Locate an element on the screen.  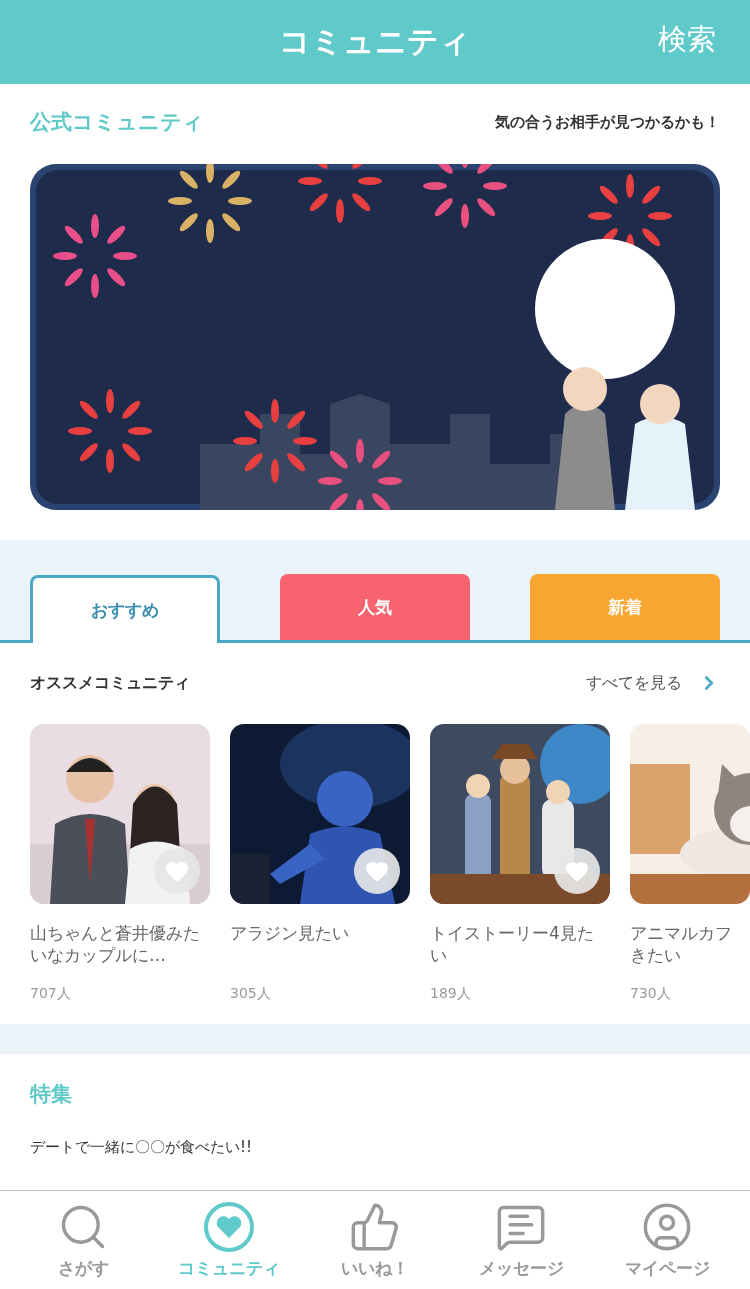
member-count: 189人 is located at coordinates (451, 994).